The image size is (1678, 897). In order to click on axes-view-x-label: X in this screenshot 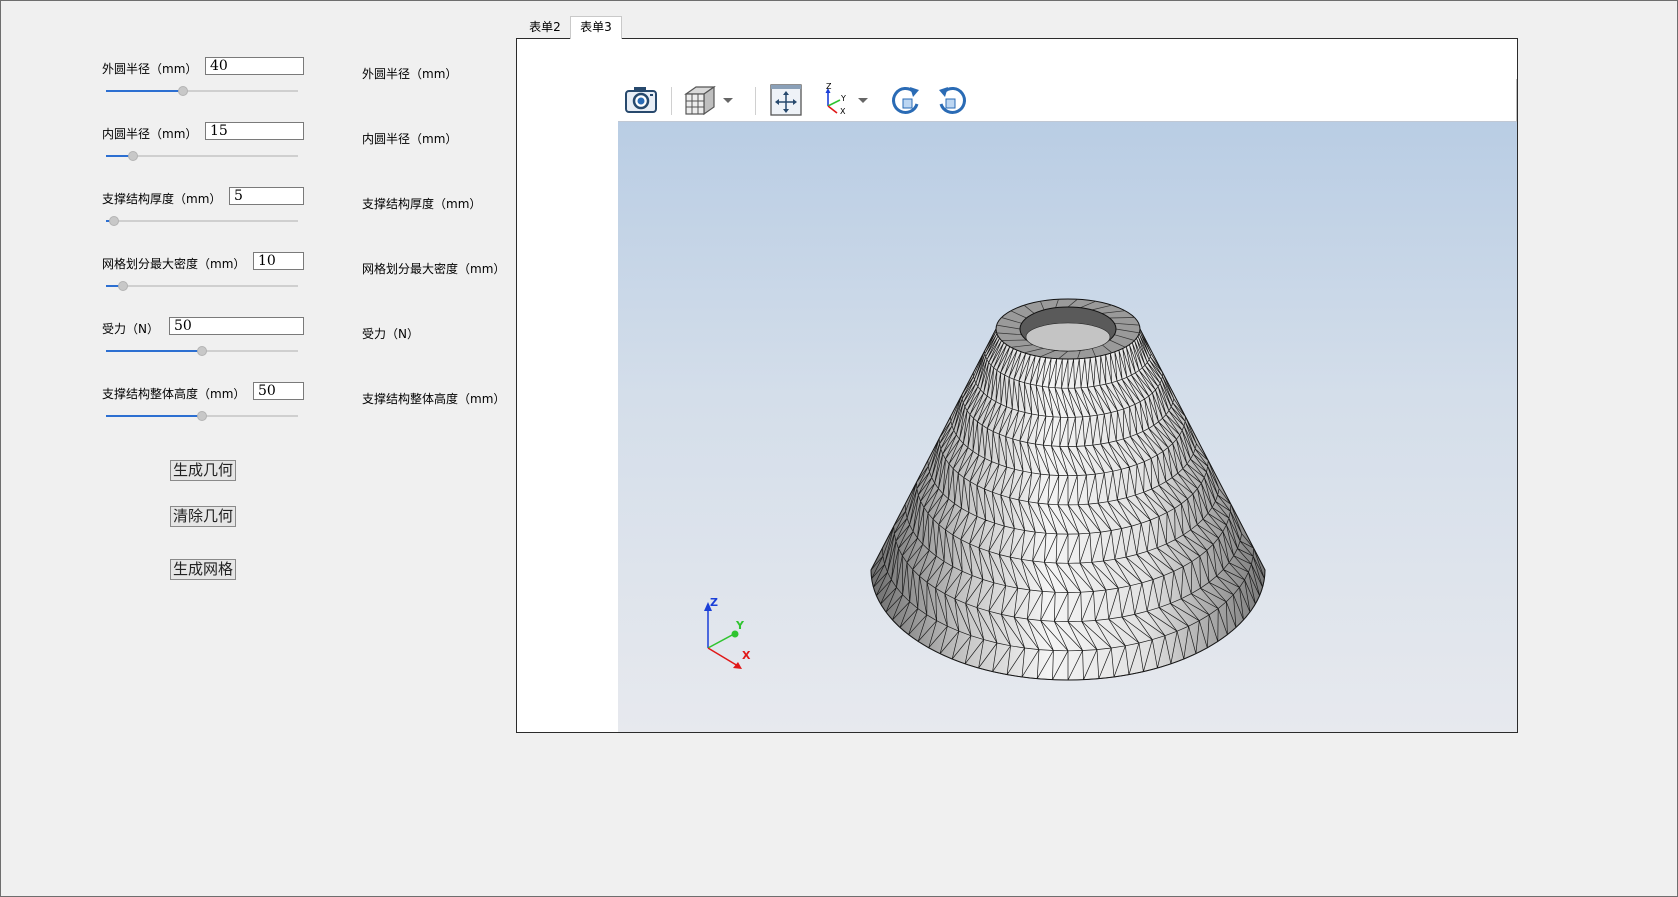, I will do `click(843, 111)`.